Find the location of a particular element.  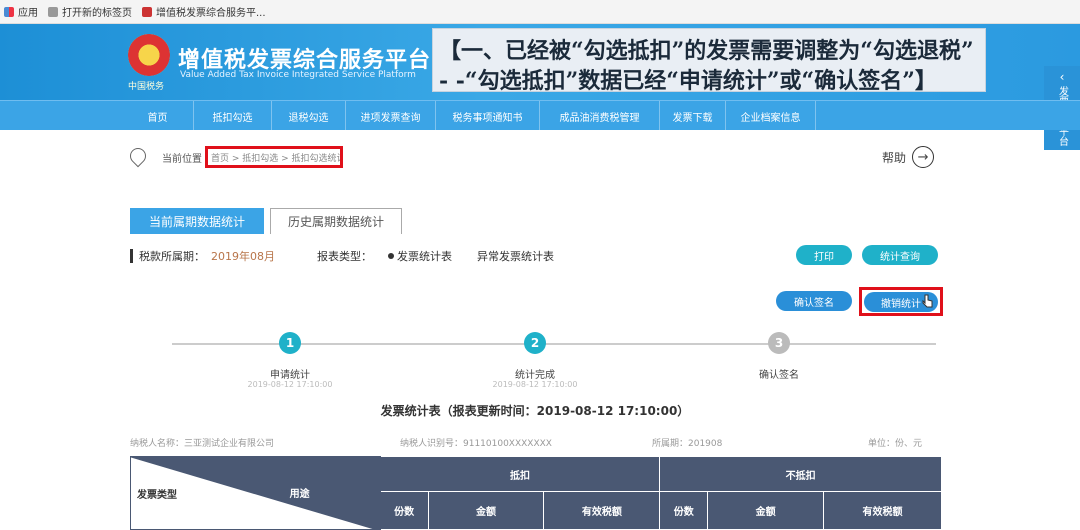

step-3-circle: 3 is located at coordinates (779, 343).